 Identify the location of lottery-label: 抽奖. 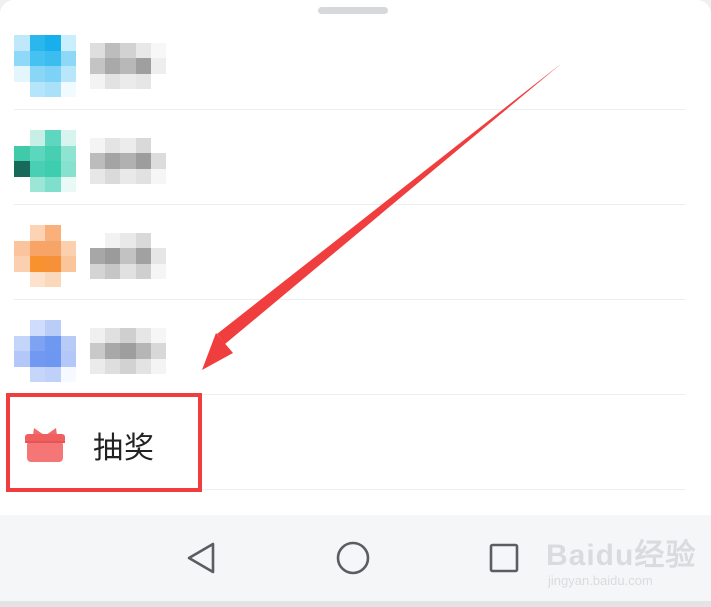
(124, 448).